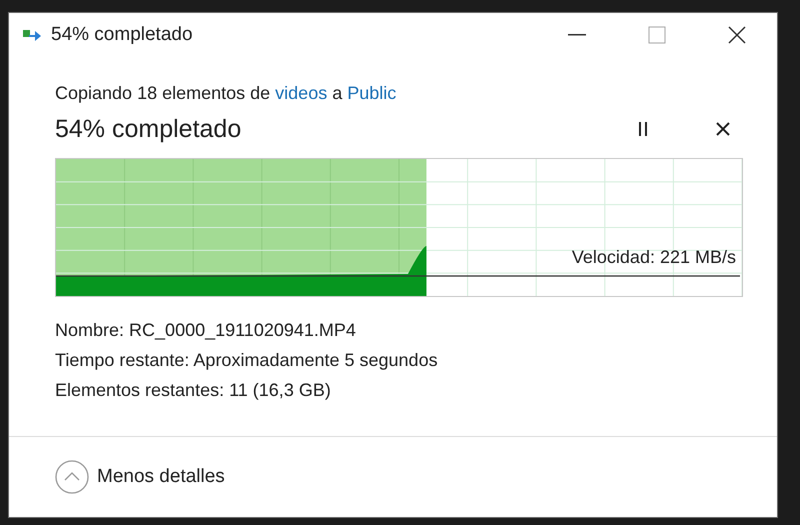 Image resolution: width=800 pixels, height=525 pixels. Describe the element at coordinates (140, 477) in the screenshot. I see `details-toggle: Menos detalles` at that location.